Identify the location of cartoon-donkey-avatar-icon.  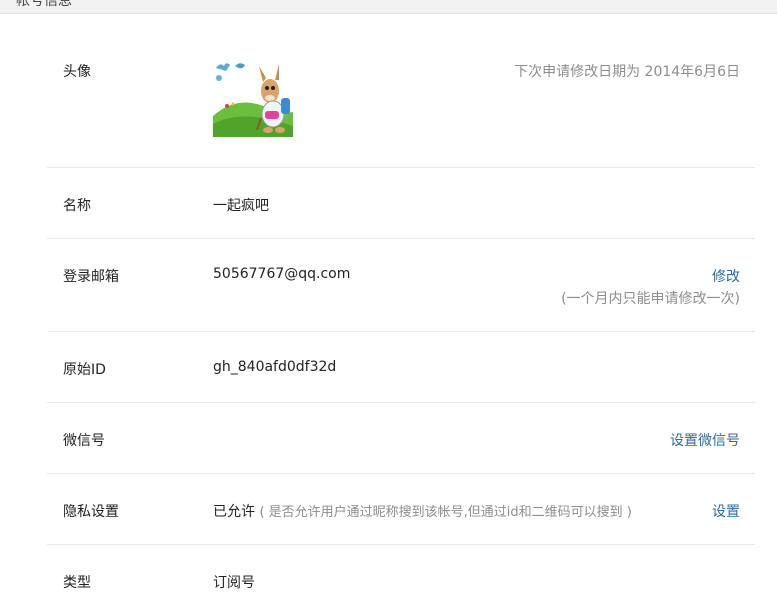
(253, 96).